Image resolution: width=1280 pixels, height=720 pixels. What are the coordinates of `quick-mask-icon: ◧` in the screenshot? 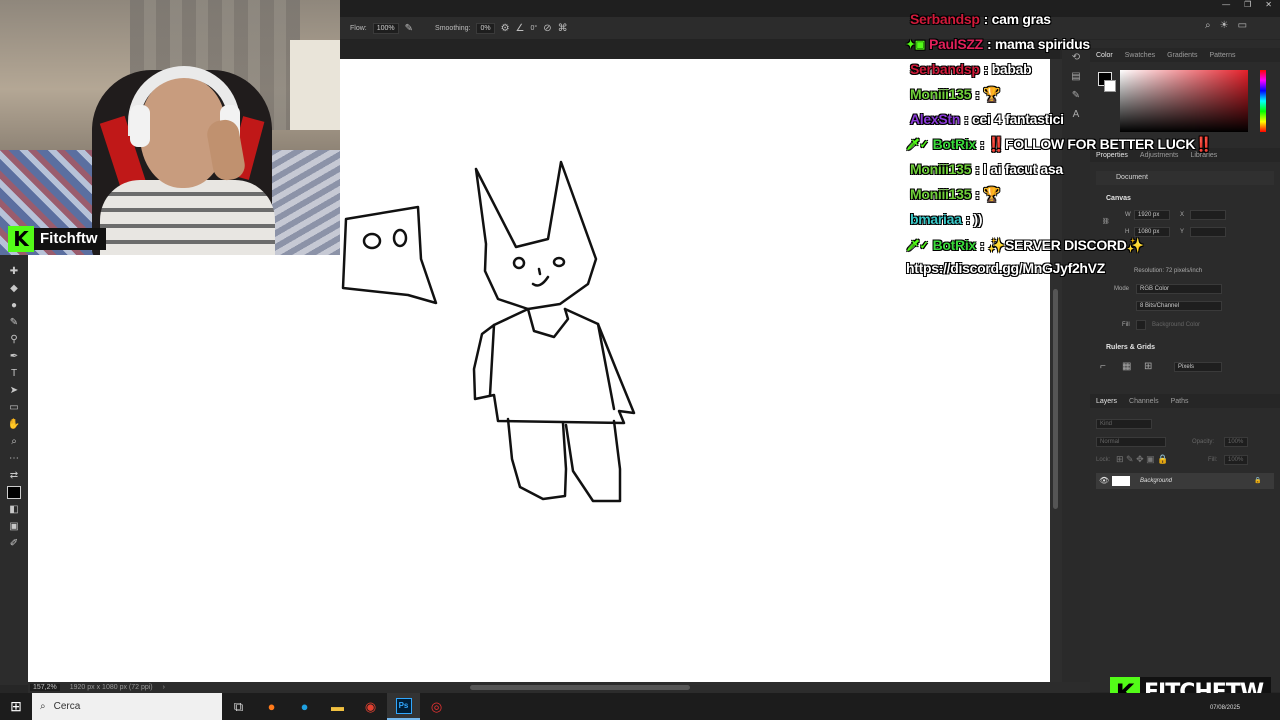 It's located at (14, 509).